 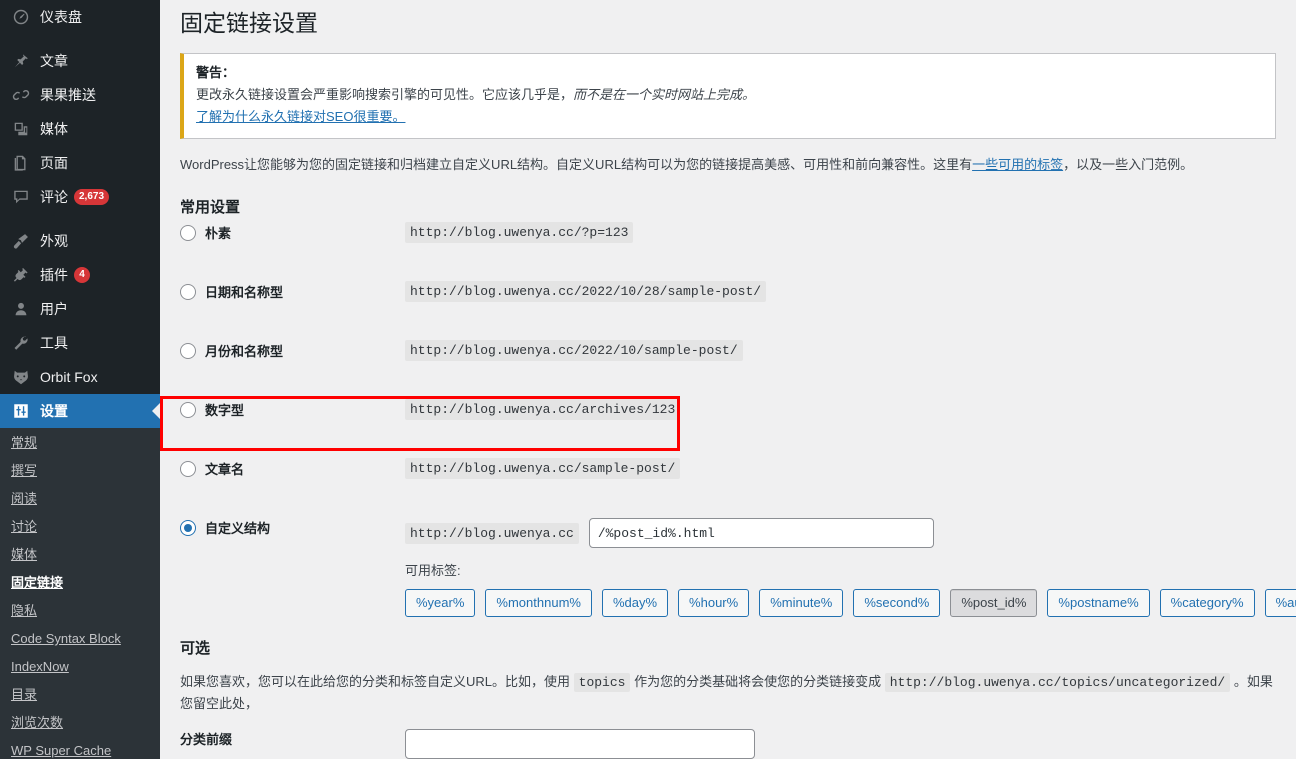 I want to click on custom-structure-input, so click(x=761, y=533).